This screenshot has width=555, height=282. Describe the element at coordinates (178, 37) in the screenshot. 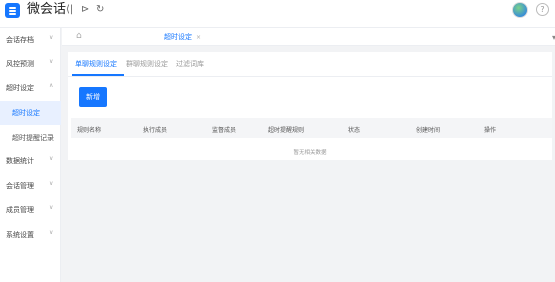

I see `tab-label: 超时设定` at that location.